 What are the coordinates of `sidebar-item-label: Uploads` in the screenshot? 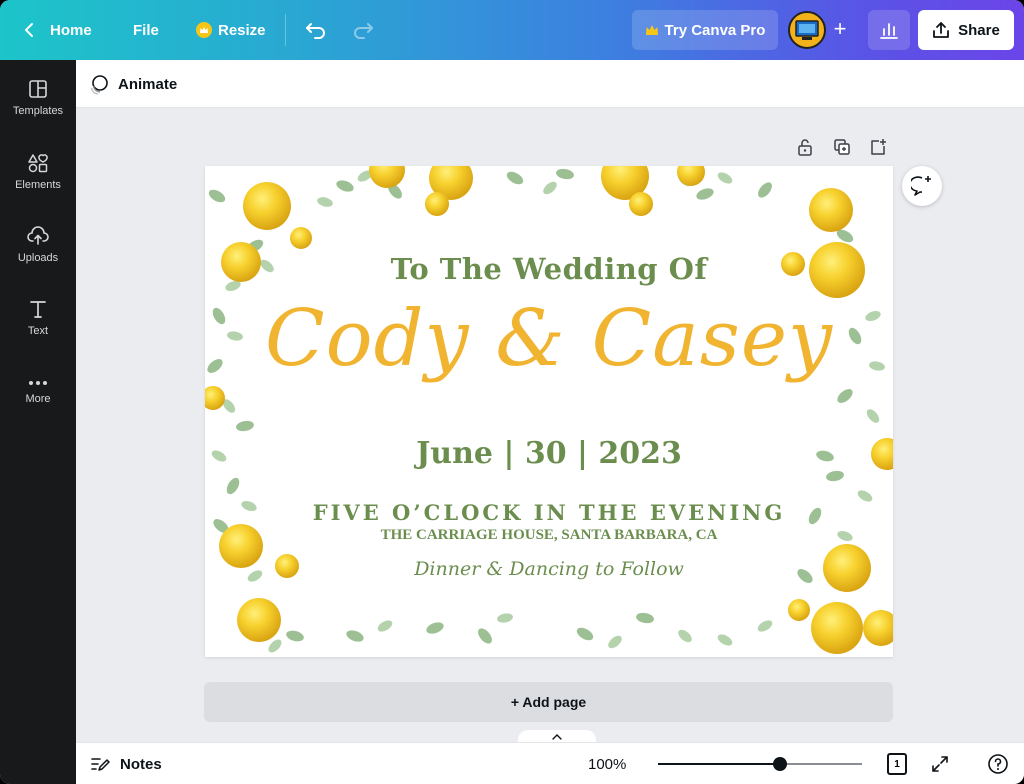 It's located at (38, 258).